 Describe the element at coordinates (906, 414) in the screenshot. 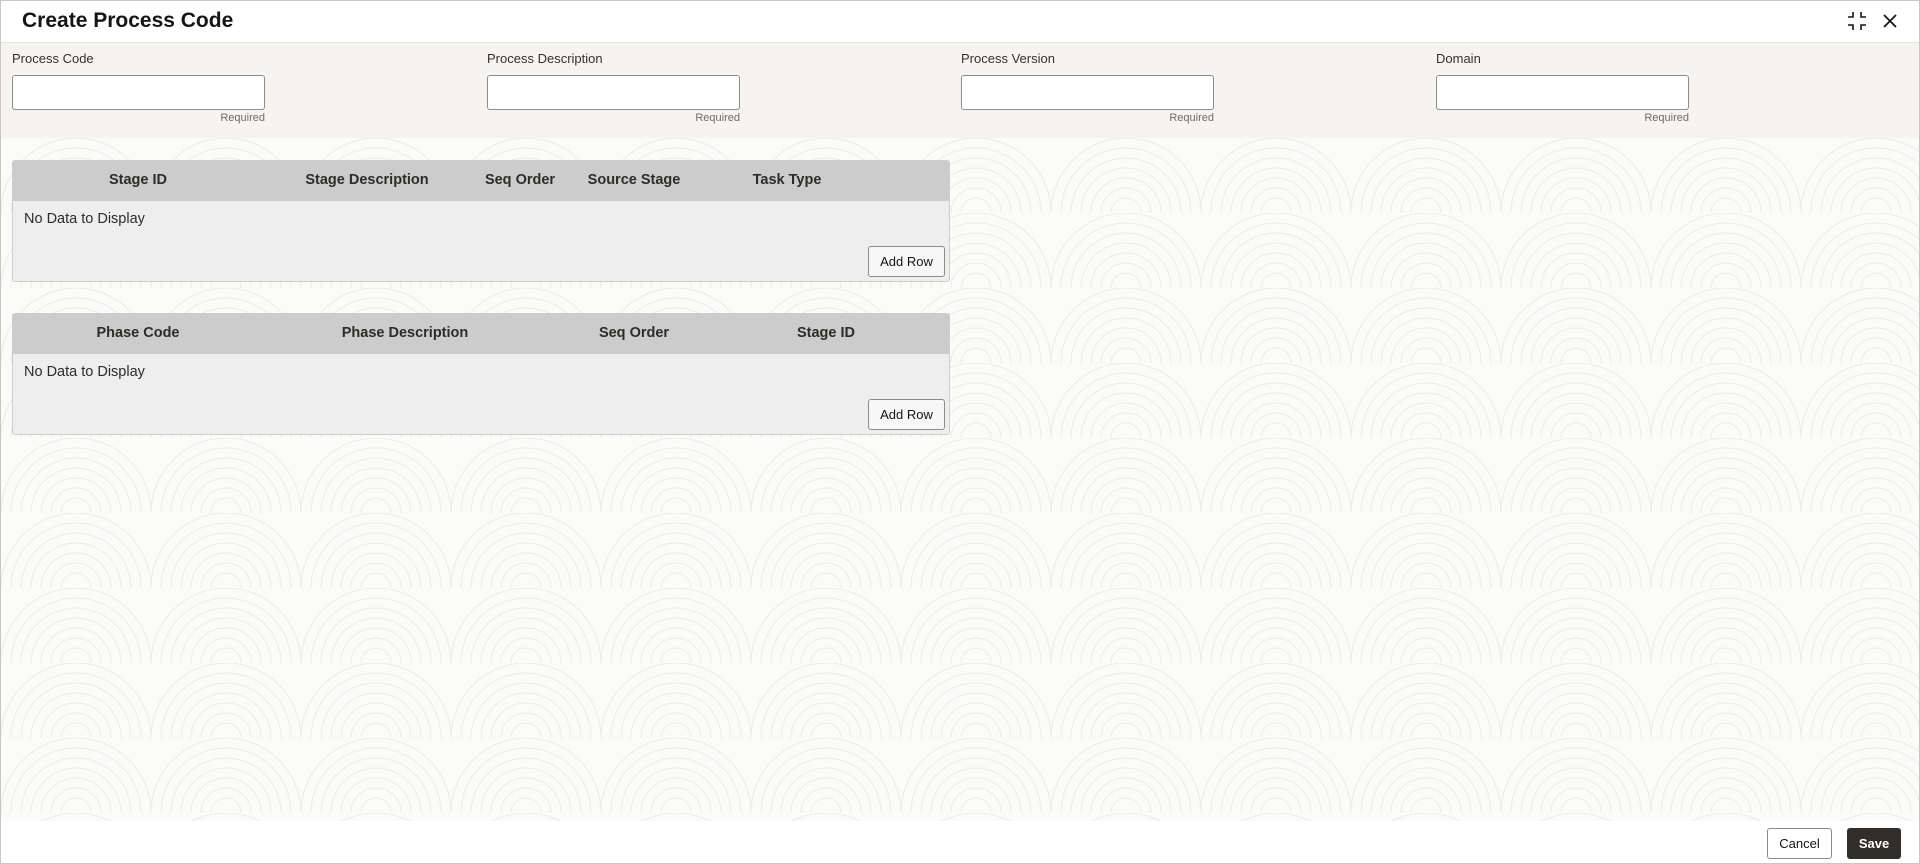

I see `phase-add-row-button: Add Row` at that location.